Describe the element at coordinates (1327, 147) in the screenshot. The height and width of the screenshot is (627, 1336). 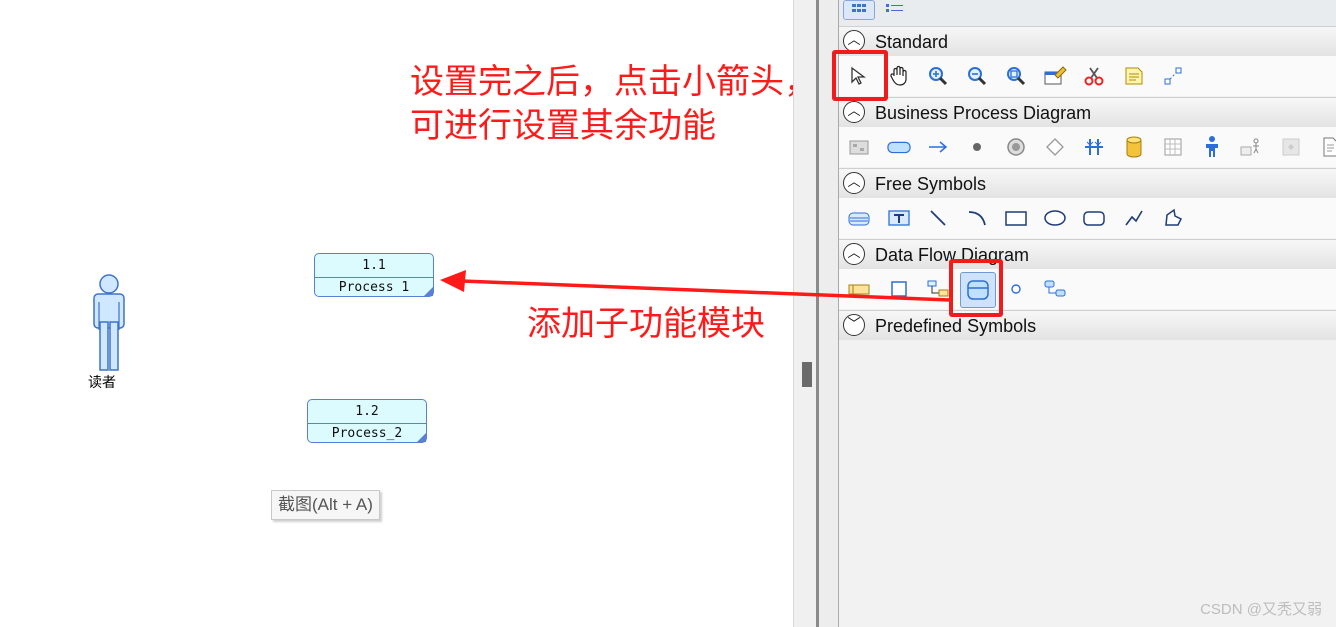
I see `document-icon` at that location.